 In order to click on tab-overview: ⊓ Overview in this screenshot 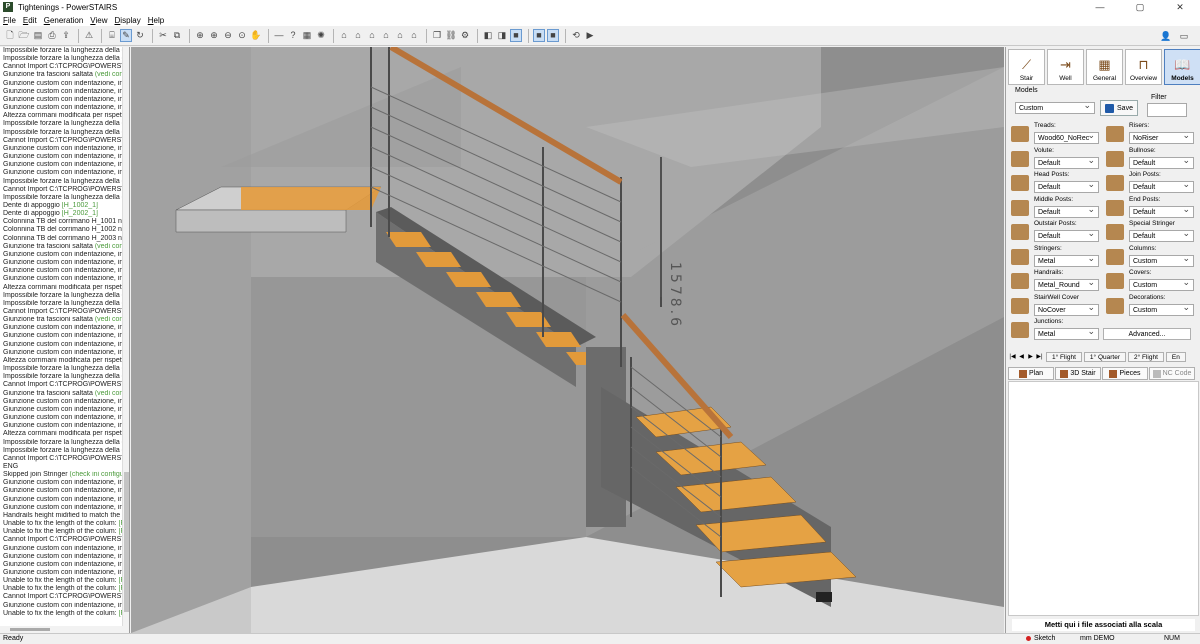, I will do `click(1143, 67)`.